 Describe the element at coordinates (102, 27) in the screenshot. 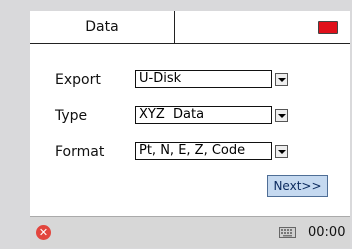

I see `tab-data: Data` at that location.